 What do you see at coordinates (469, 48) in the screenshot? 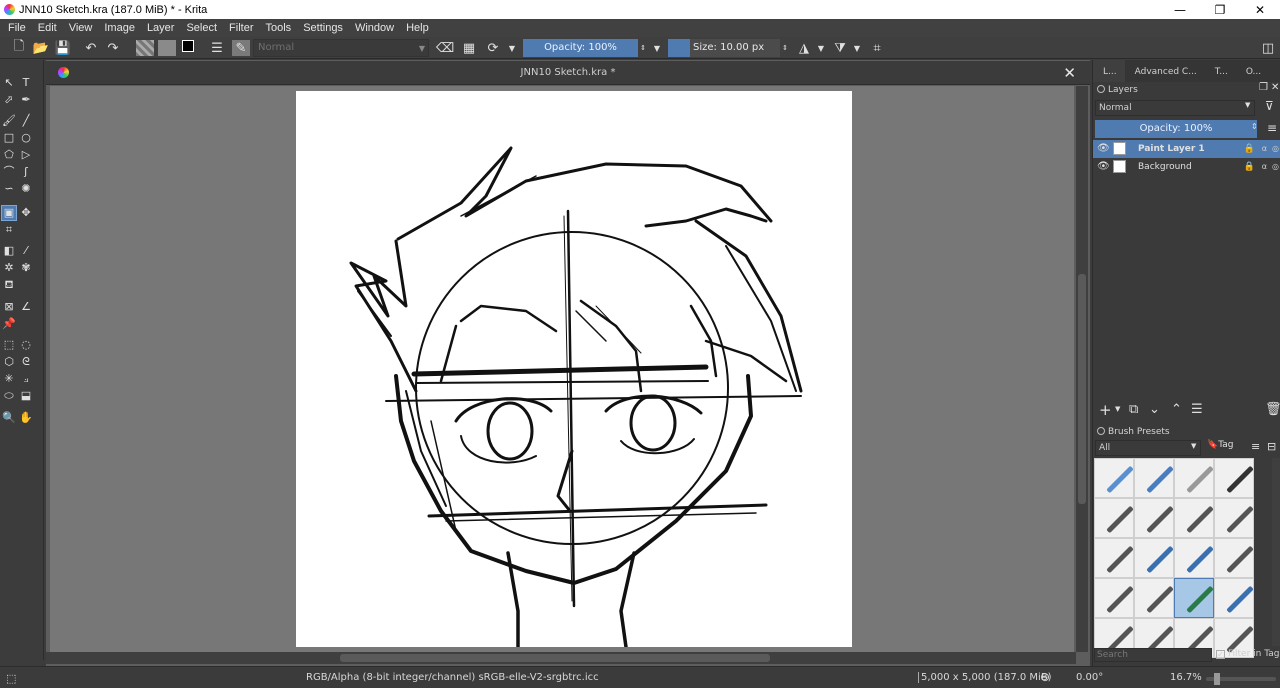
I see `preserve-alpha-icon: ▦` at bounding box center [469, 48].